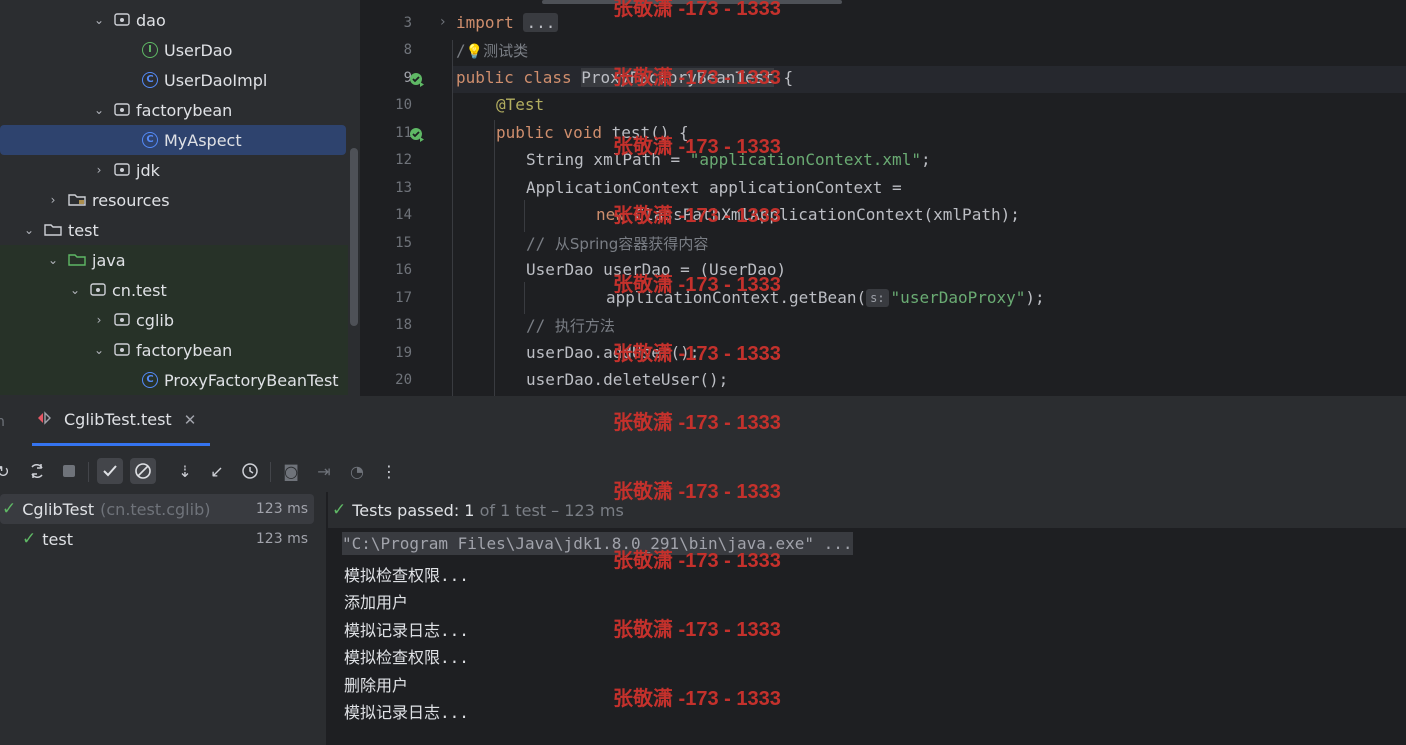 Image resolution: width=1406 pixels, height=745 pixels. Describe the element at coordinates (549, 132) in the screenshot. I see `code-token: public void` at that location.